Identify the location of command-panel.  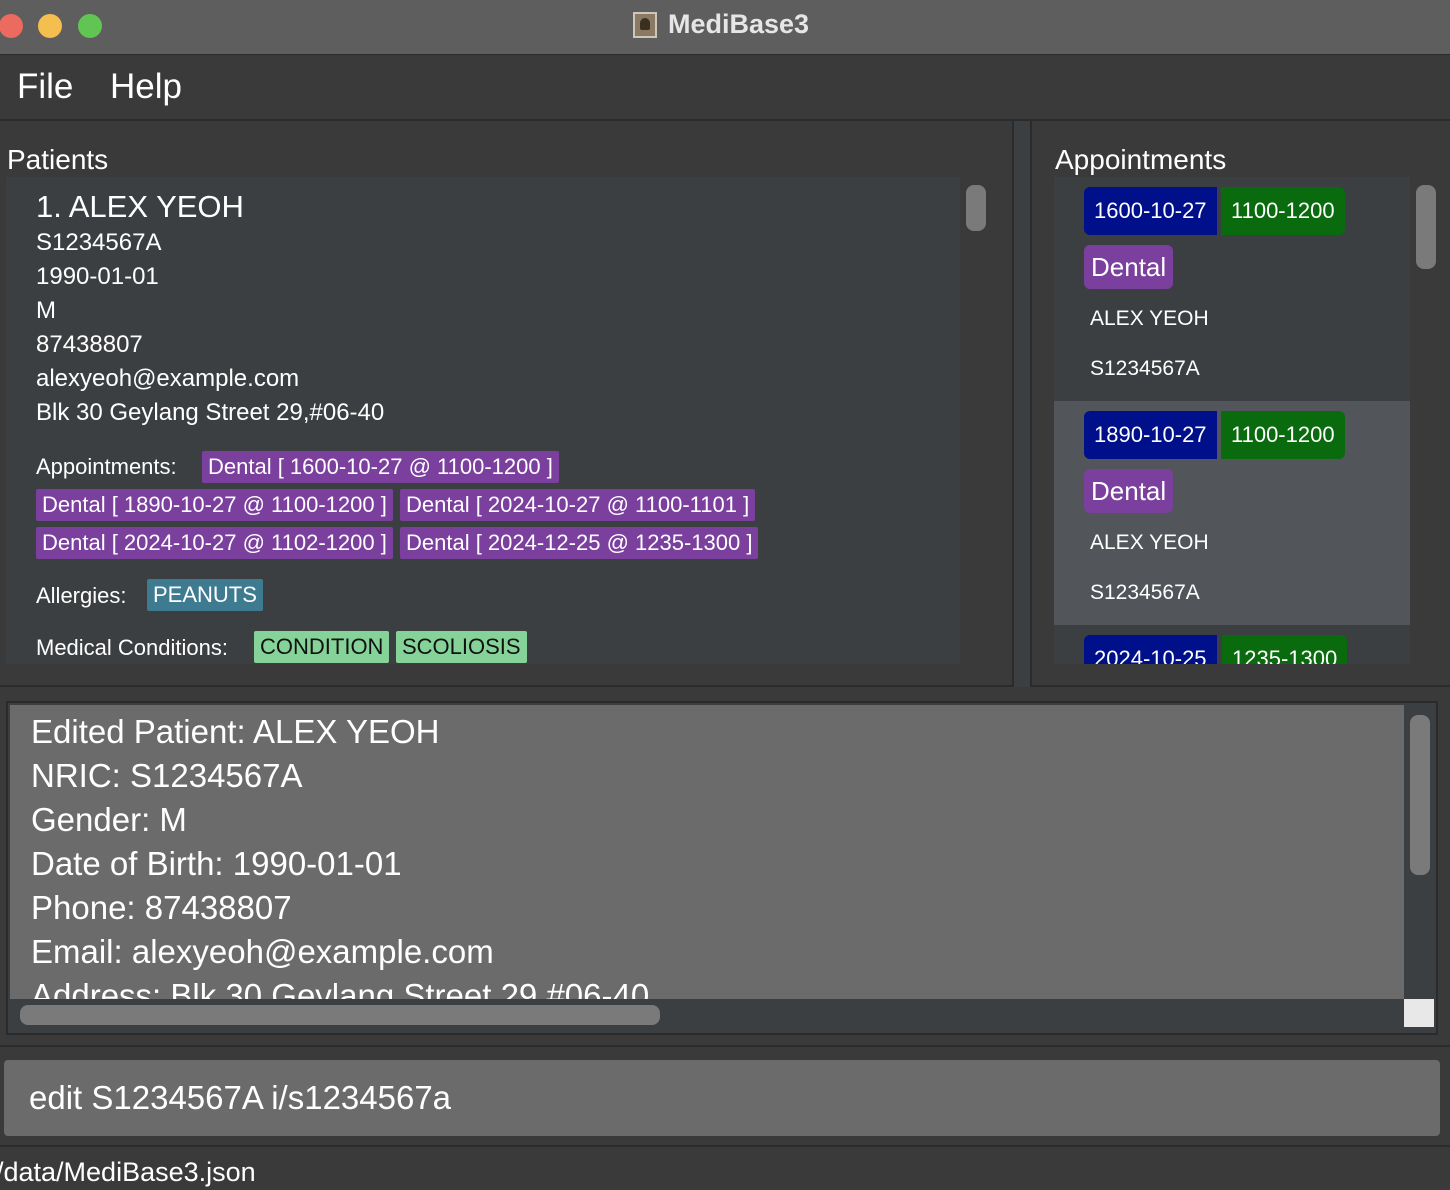
(725, 1097).